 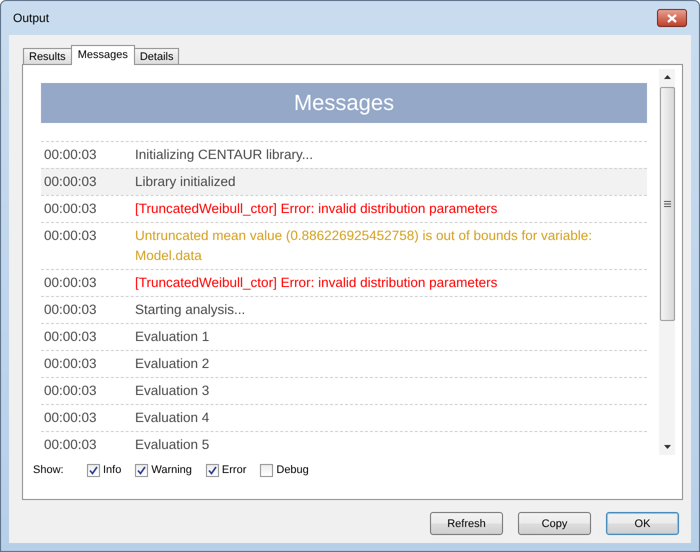 I want to click on messages-heading: Messages, so click(x=344, y=103).